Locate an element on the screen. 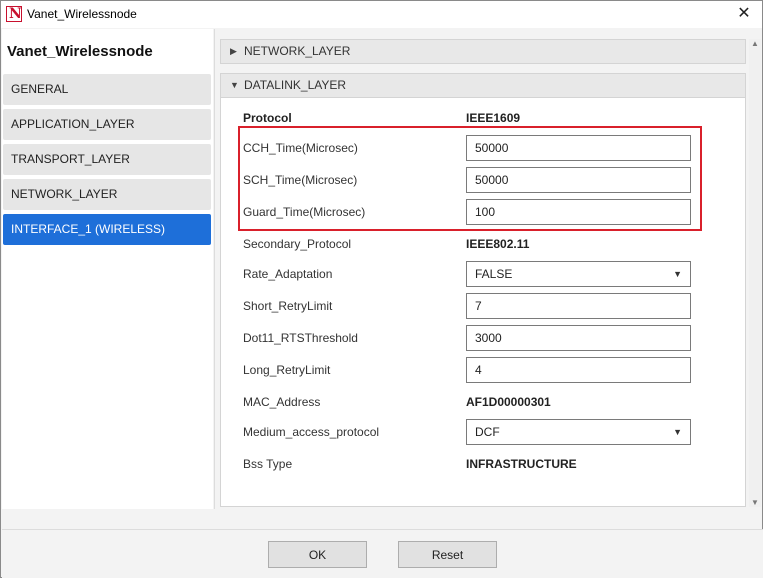 The width and height of the screenshot is (763, 578). section-datalink-layer: ▼ DATALINK_LAYER is located at coordinates (483, 85).